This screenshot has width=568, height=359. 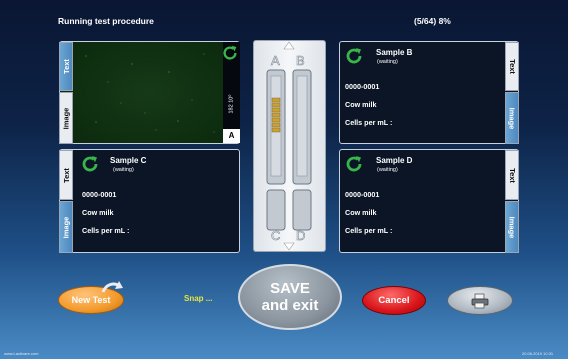 I want to click on sample-c-name: Sample C, so click(x=128, y=160).